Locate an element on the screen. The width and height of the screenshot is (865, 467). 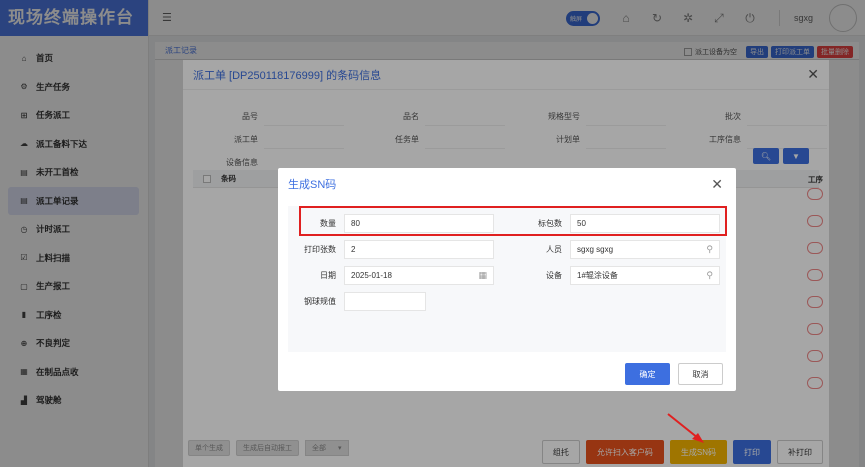
copies-label: 打印张数 is located at coordinates (320, 249).